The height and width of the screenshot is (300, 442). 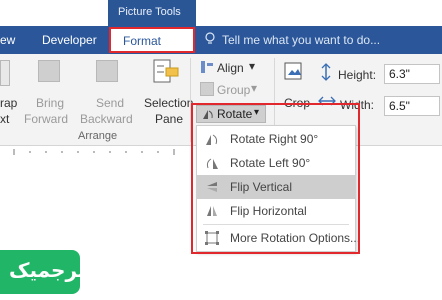 What do you see at coordinates (276, 224) in the screenshot?
I see `menu-separator` at bounding box center [276, 224].